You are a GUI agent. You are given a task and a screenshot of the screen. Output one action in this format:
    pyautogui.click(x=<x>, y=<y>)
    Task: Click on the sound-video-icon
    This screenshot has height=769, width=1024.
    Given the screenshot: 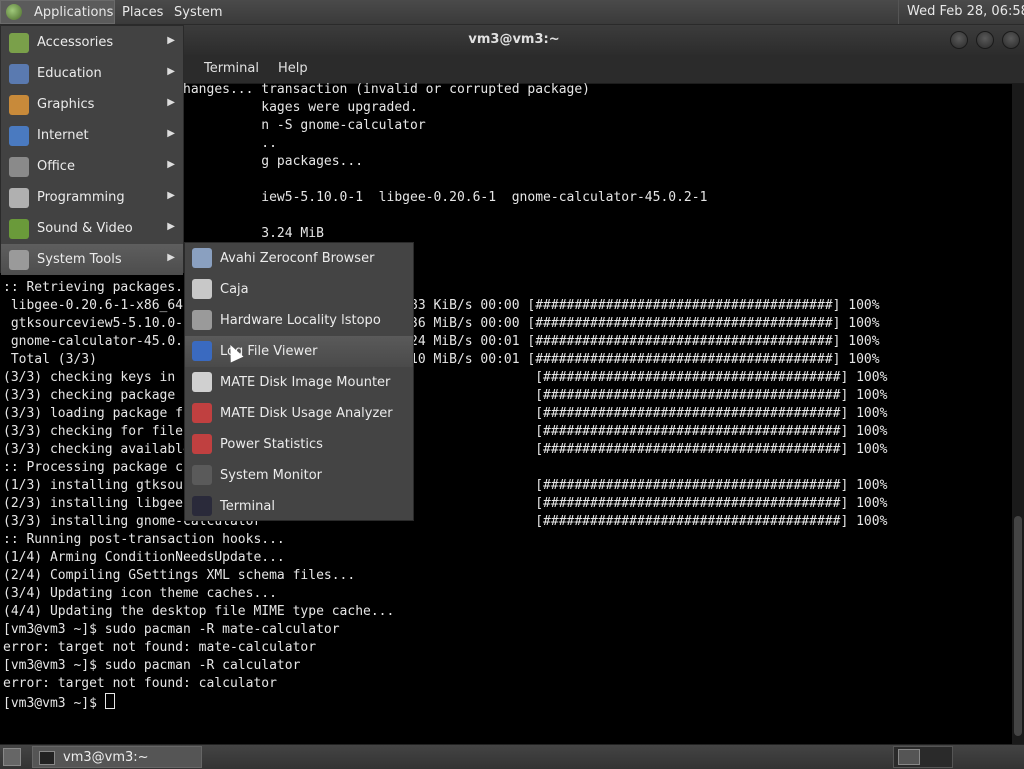 What is the action you would take?
    pyautogui.click(x=19, y=229)
    